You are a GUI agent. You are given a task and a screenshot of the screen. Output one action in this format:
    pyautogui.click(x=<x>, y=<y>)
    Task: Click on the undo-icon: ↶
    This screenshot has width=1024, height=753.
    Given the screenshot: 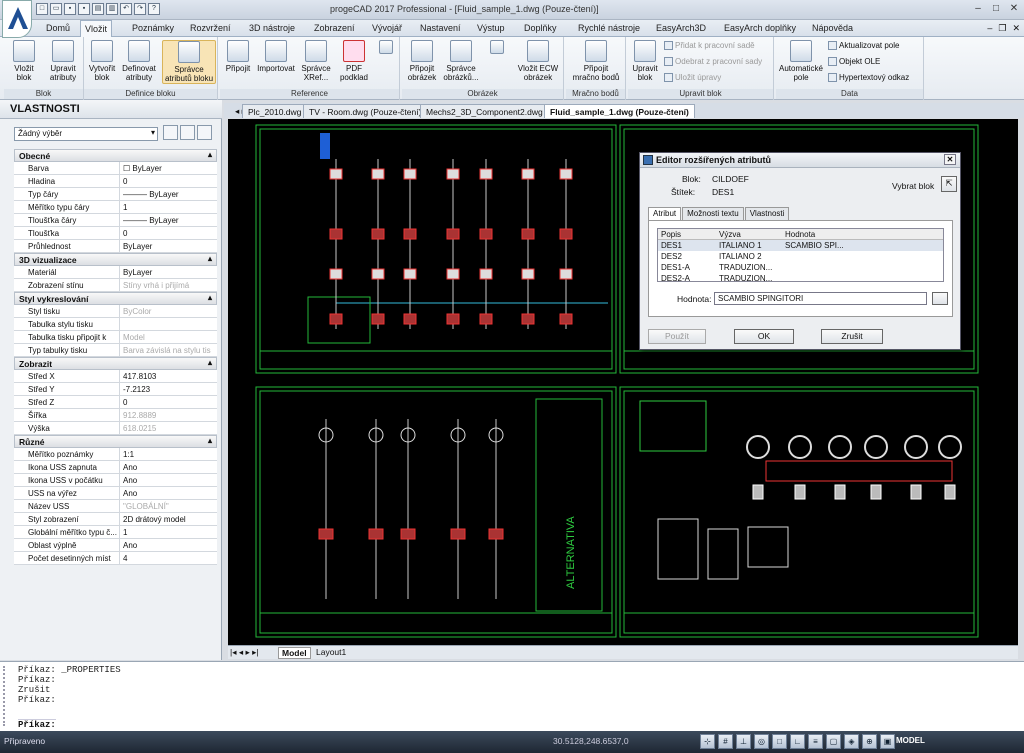 What is the action you would take?
    pyautogui.click(x=126, y=9)
    